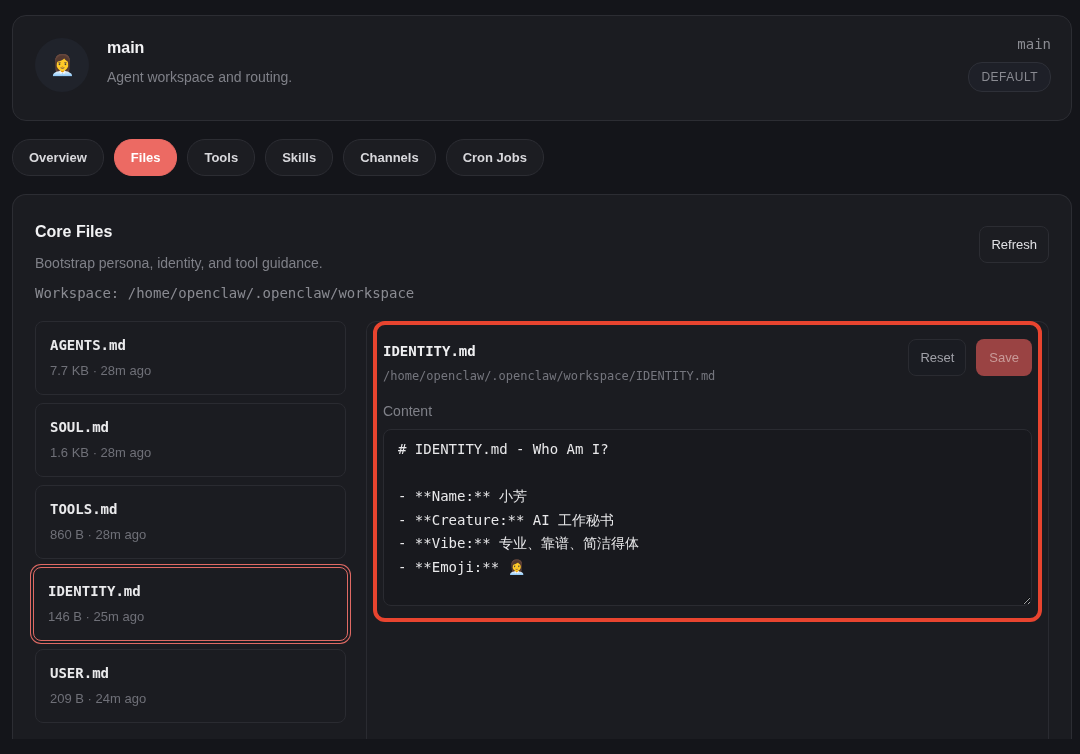  Describe the element at coordinates (84, 508) in the screenshot. I see `file-name: TOOLS.md` at that location.